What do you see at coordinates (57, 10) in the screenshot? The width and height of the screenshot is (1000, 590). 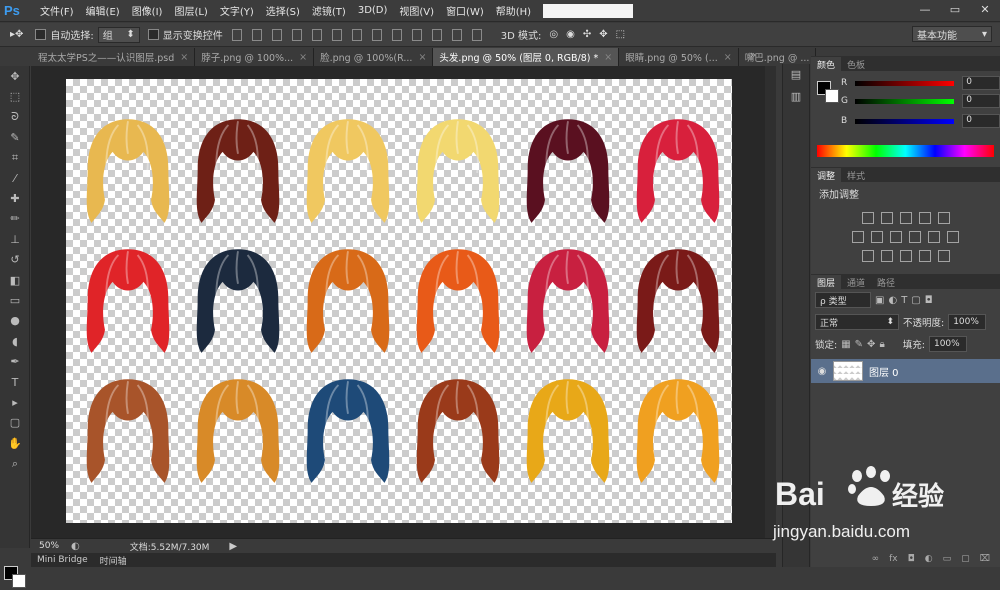 I see `menu-file: 文件(F)` at bounding box center [57, 10].